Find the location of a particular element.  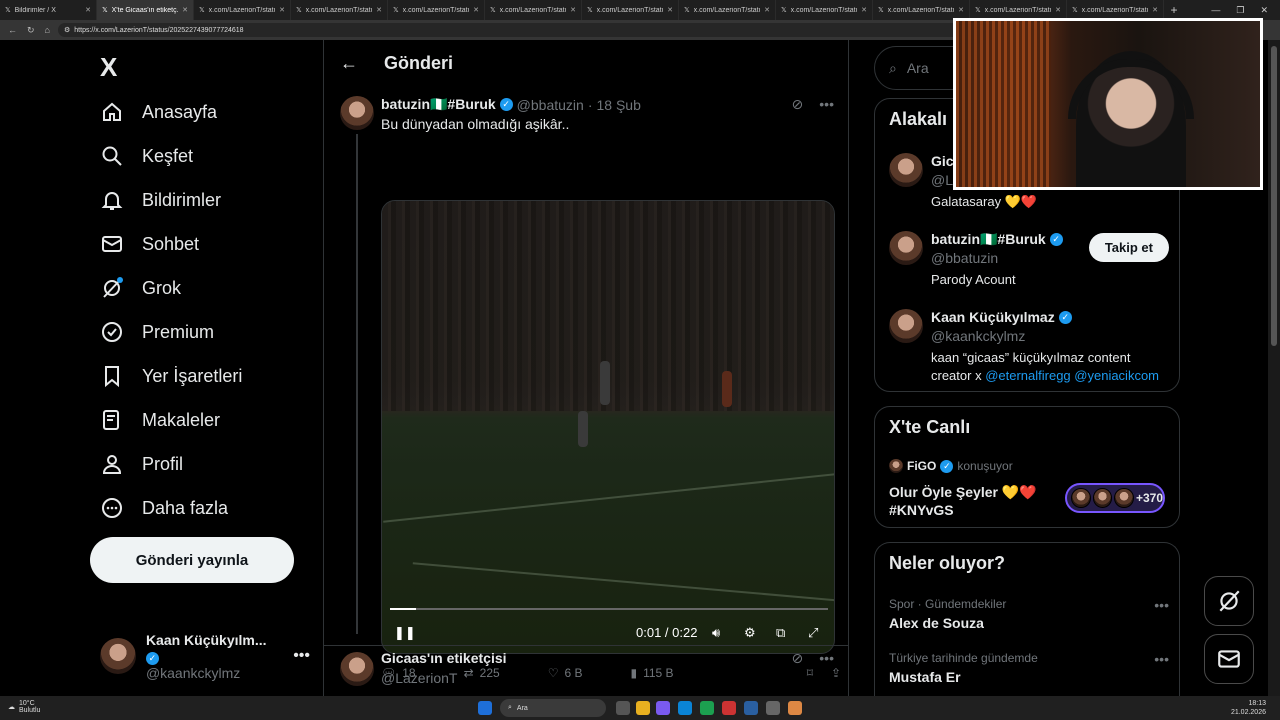

nav-item-more: Daha fazla is located at coordinates (164, 508).